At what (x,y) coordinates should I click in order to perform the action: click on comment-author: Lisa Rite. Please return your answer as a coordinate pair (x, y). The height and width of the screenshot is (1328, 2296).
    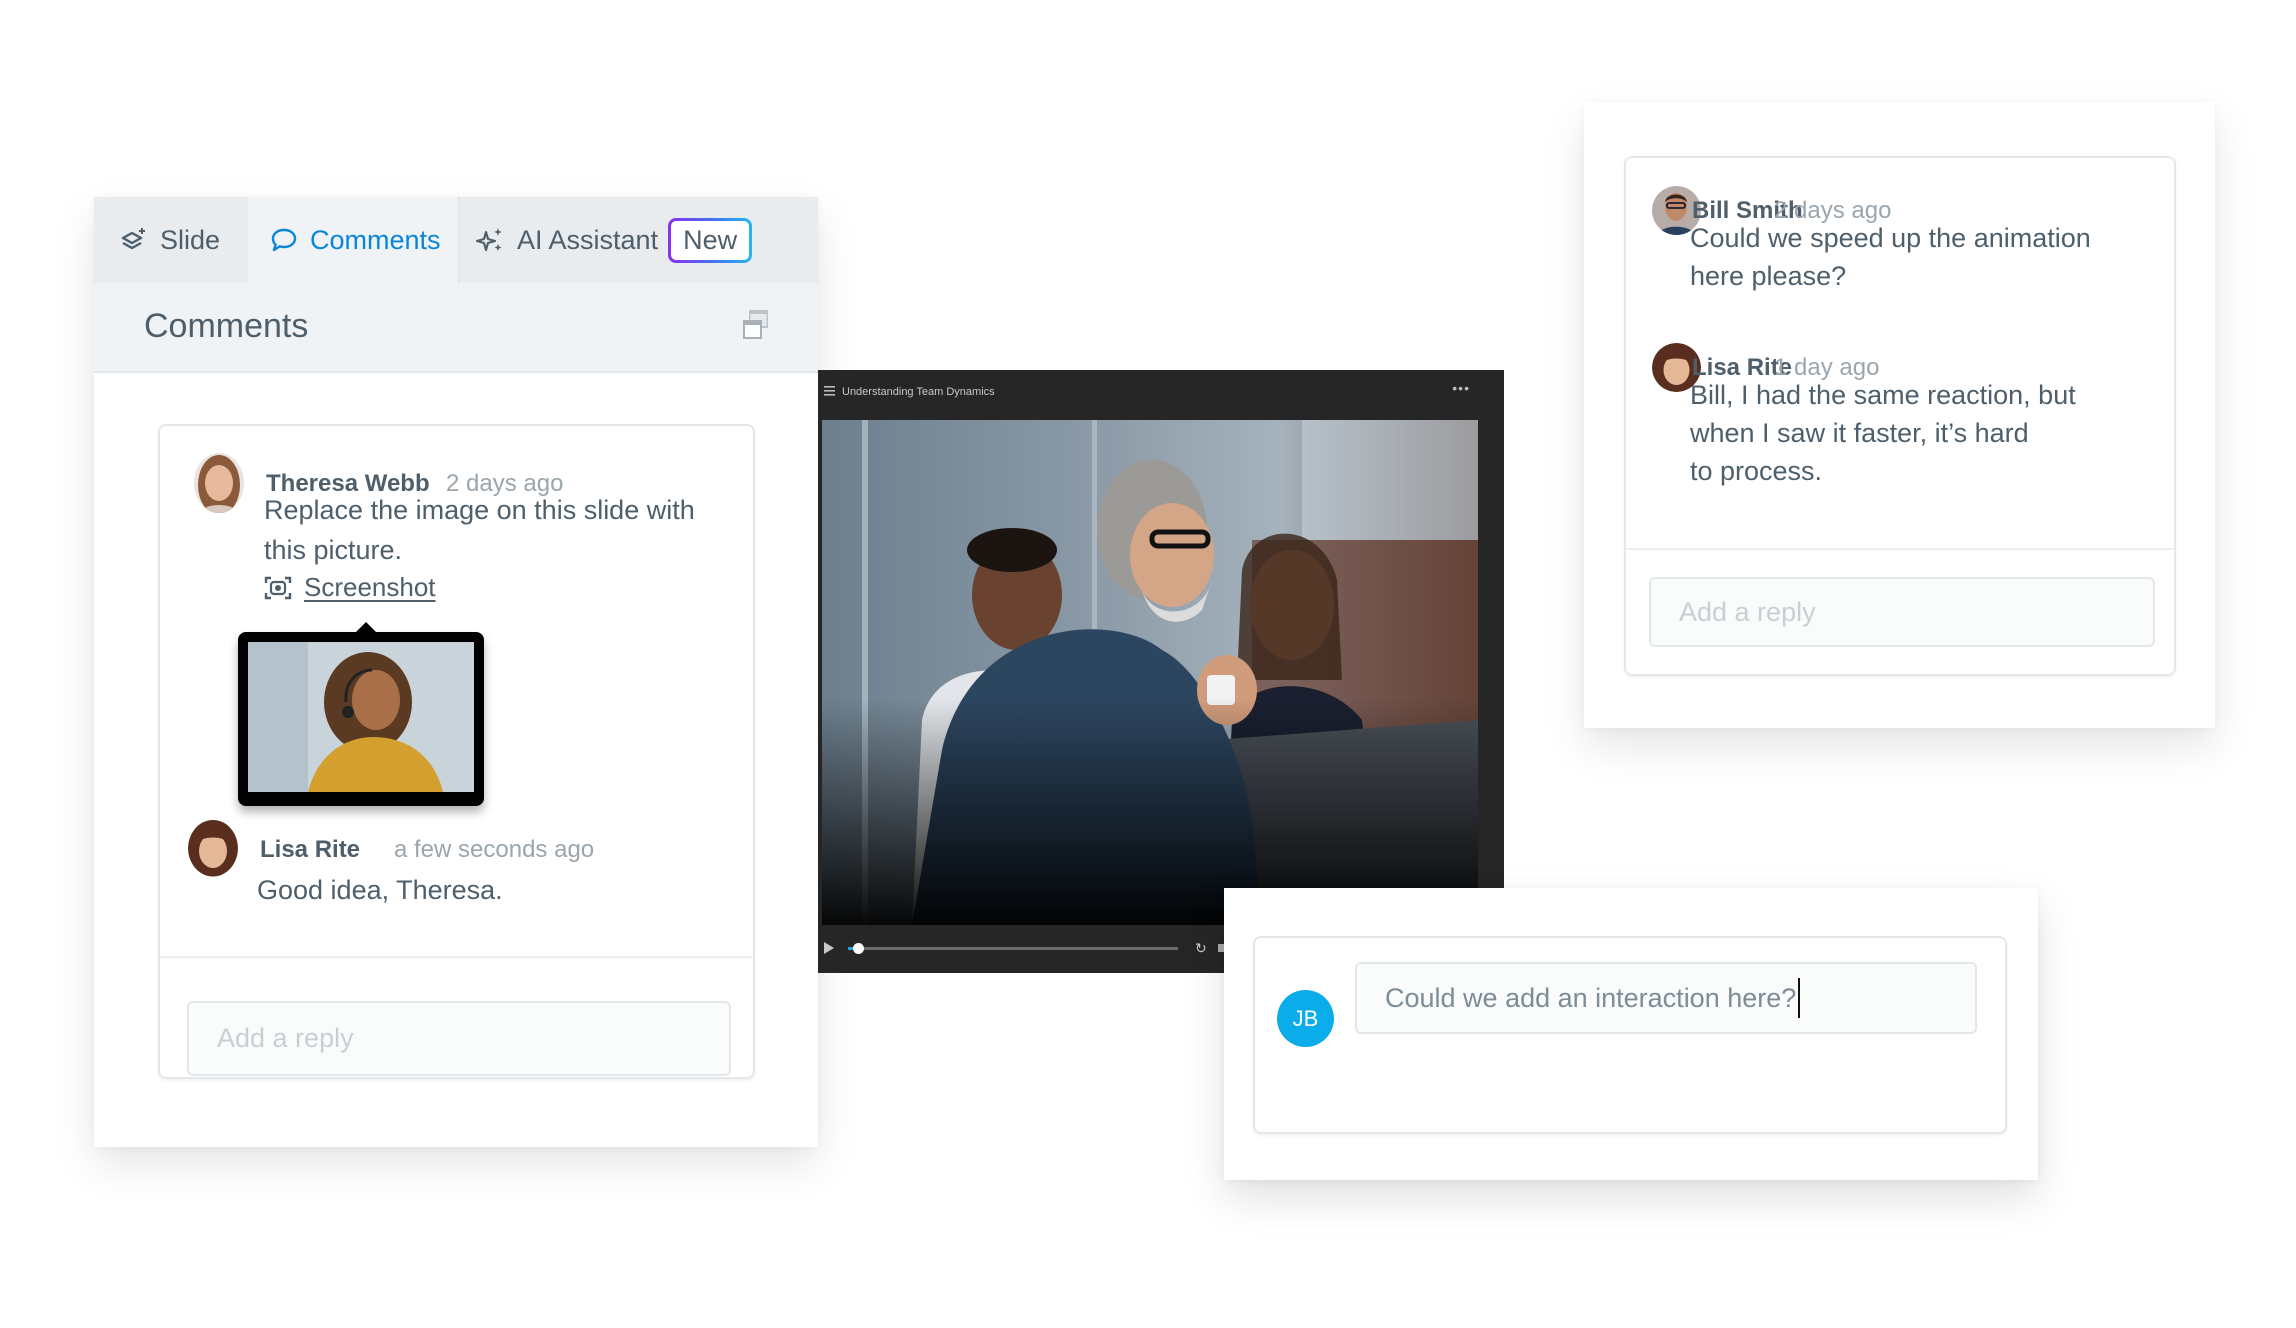
    Looking at the image, I should click on (310, 849).